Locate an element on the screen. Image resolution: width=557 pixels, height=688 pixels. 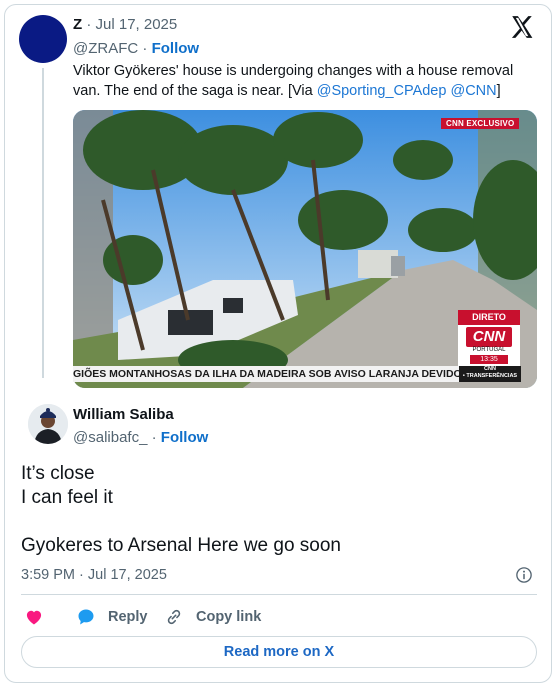
author-handle-line: @salibafc_ · Follow is located at coordinates (141, 437).